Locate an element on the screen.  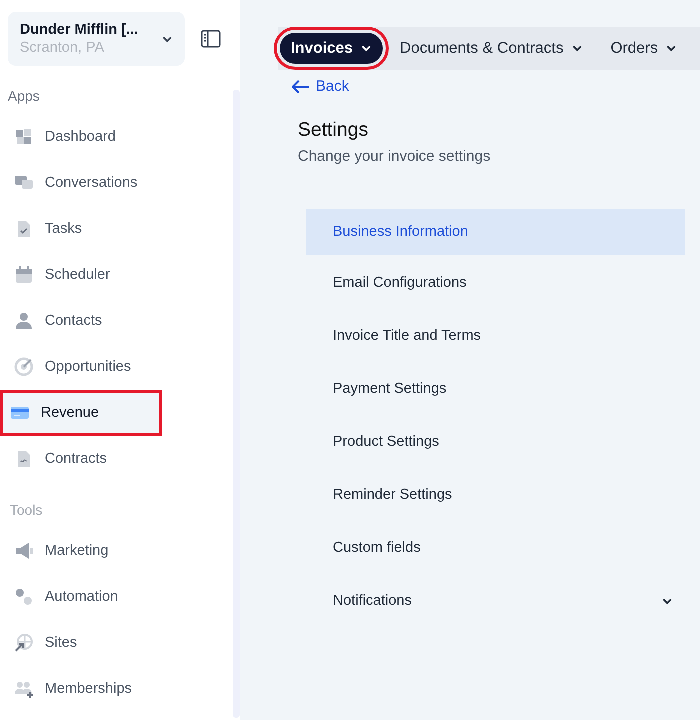
tab: Documents & Contracts is located at coordinates (491, 48).